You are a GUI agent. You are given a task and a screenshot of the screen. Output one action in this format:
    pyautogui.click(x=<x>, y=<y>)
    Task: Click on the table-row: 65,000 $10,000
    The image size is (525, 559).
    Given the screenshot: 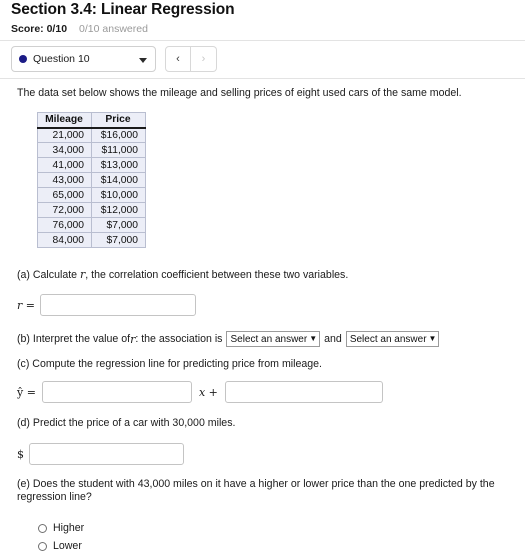 What is the action you would take?
    pyautogui.click(x=91, y=195)
    